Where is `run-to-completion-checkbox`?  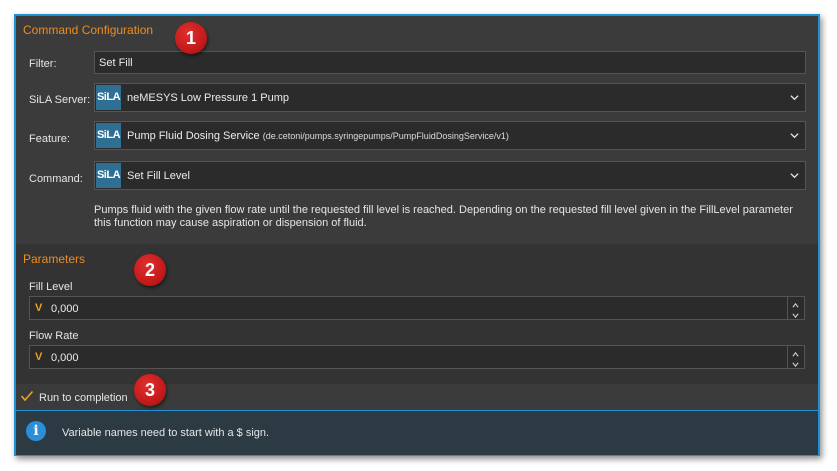
run-to-completion-checkbox is located at coordinates (27, 397).